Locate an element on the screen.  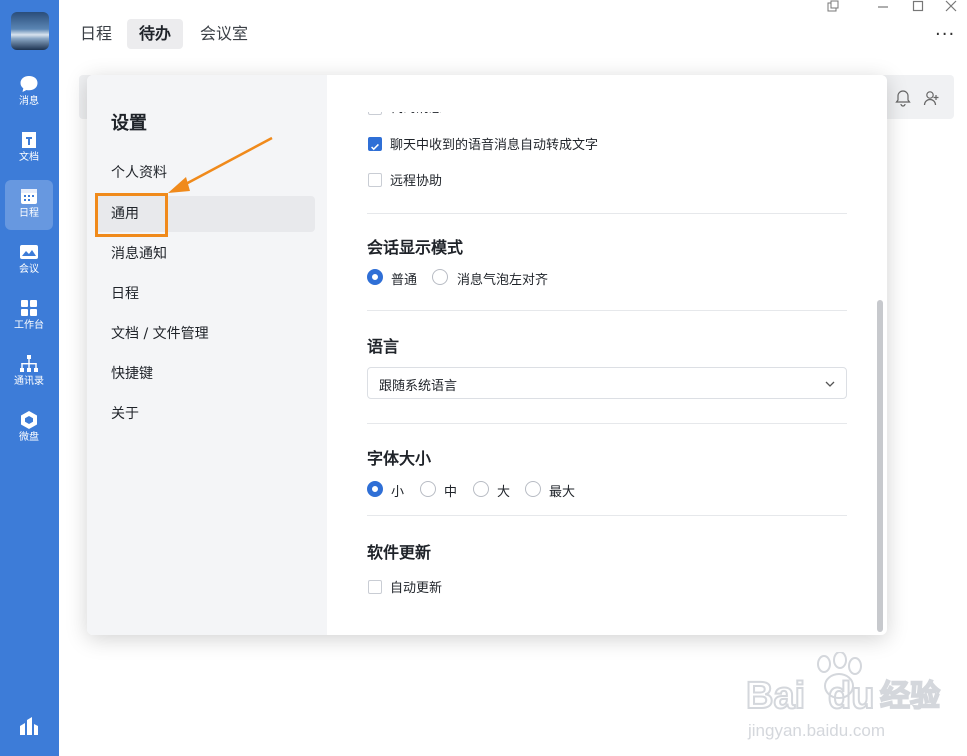
maximize-icon is located at coordinates (918, 7).